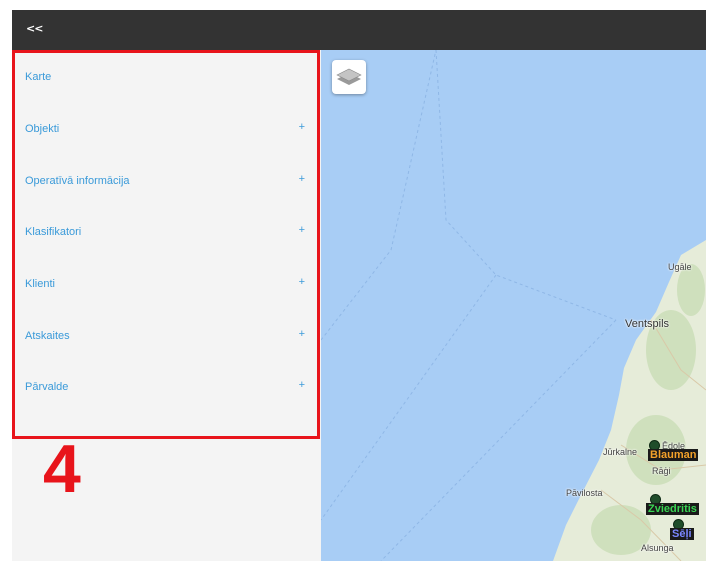 This screenshot has width=710, height=561. Describe the element at coordinates (673, 455) in the screenshot. I see `map-marker-label-blauman: Blauman` at that location.